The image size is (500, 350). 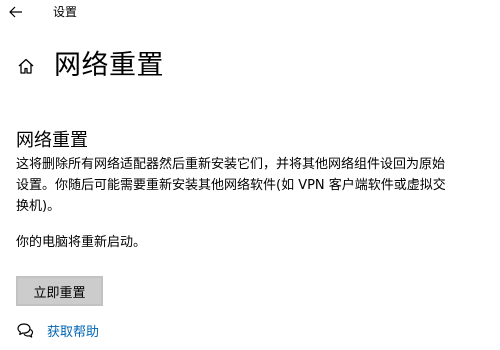 I want to click on page-header: 网络重置, so click(x=89, y=66).